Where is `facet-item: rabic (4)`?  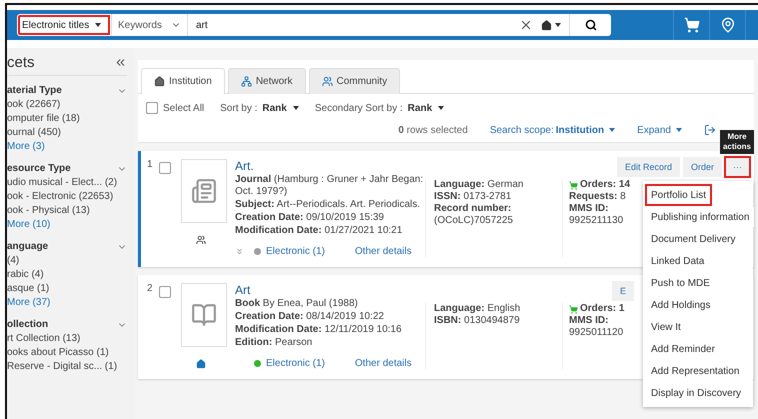
facet-item: rabic (4) is located at coordinates (71, 275).